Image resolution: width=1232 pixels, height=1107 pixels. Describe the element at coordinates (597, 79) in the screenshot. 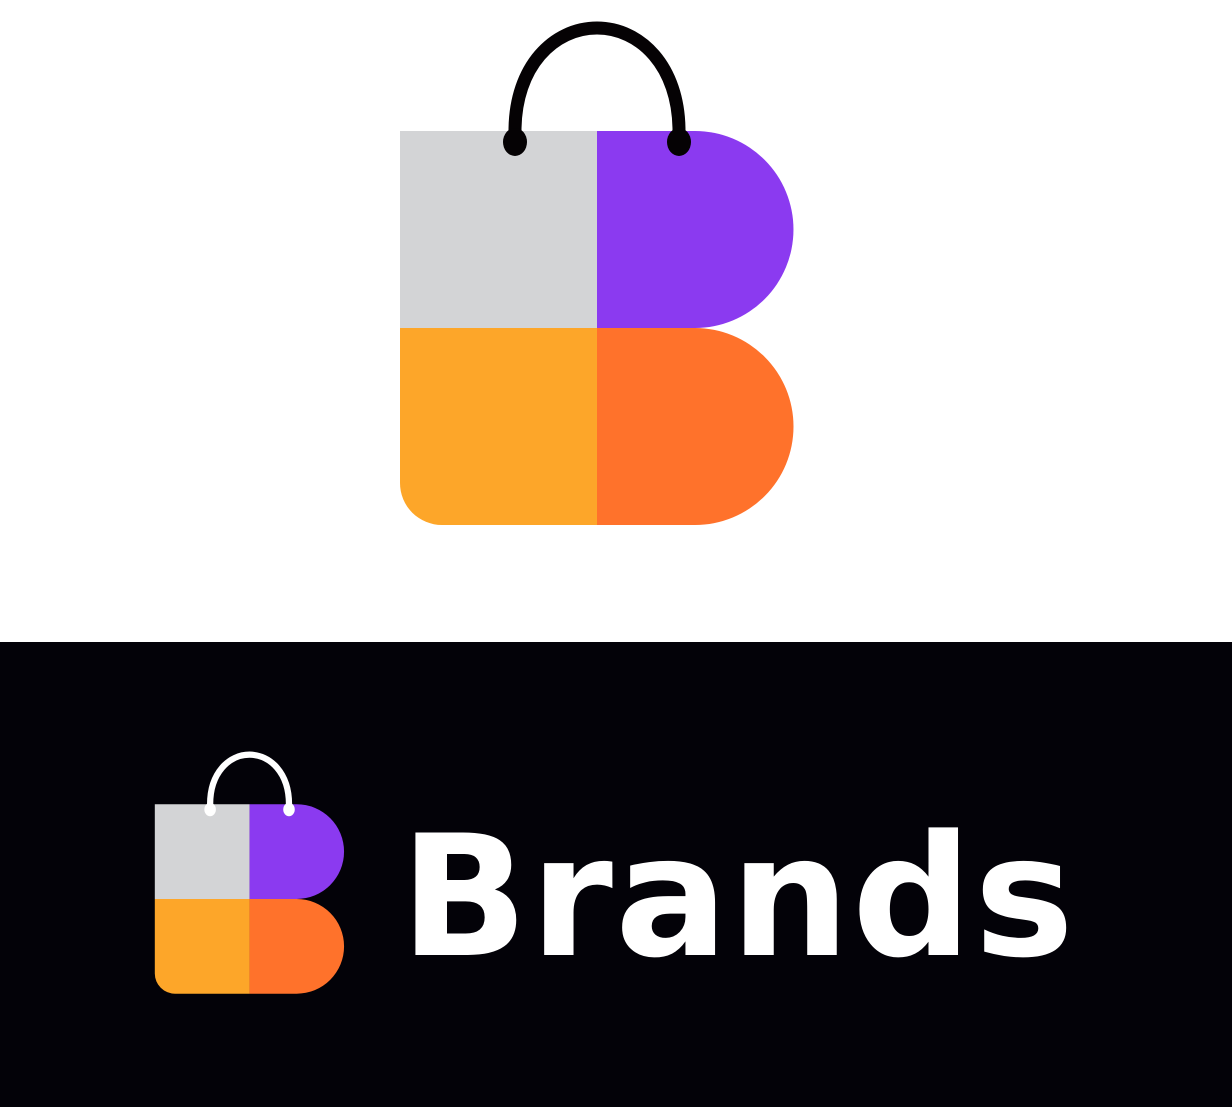

I see `bag-handle-icon` at that location.